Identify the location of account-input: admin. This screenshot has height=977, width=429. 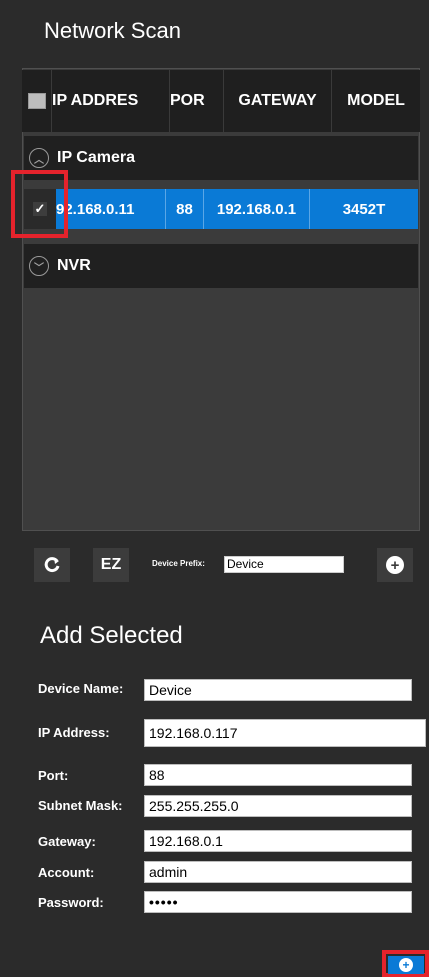
(278, 872).